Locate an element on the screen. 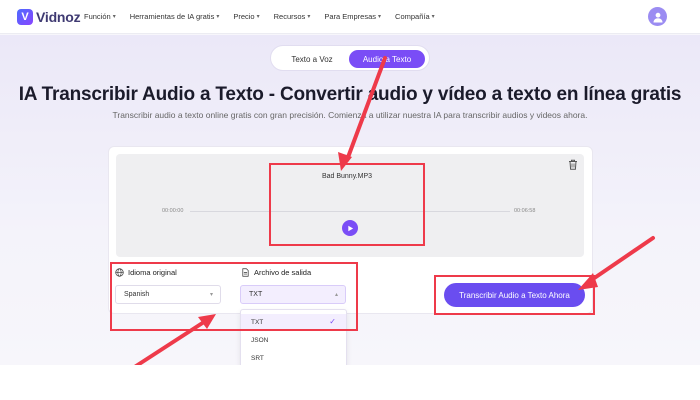 The height and width of the screenshot is (400, 700). logo-text: Vidnoz is located at coordinates (58, 17).